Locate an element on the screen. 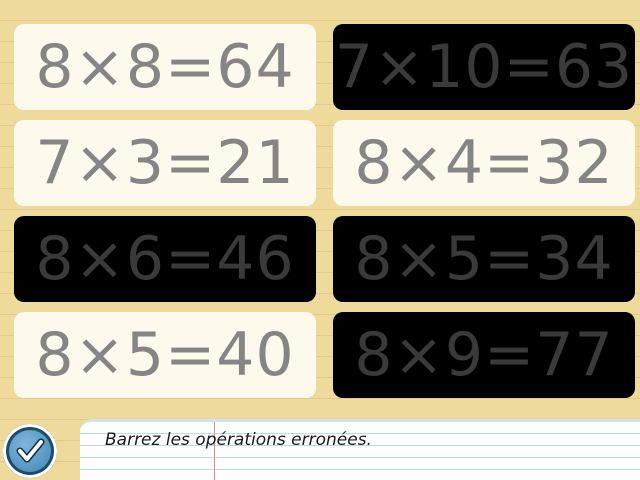 The image size is (640, 480). equation-card: 8×5=34 is located at coordinates (484, 259).